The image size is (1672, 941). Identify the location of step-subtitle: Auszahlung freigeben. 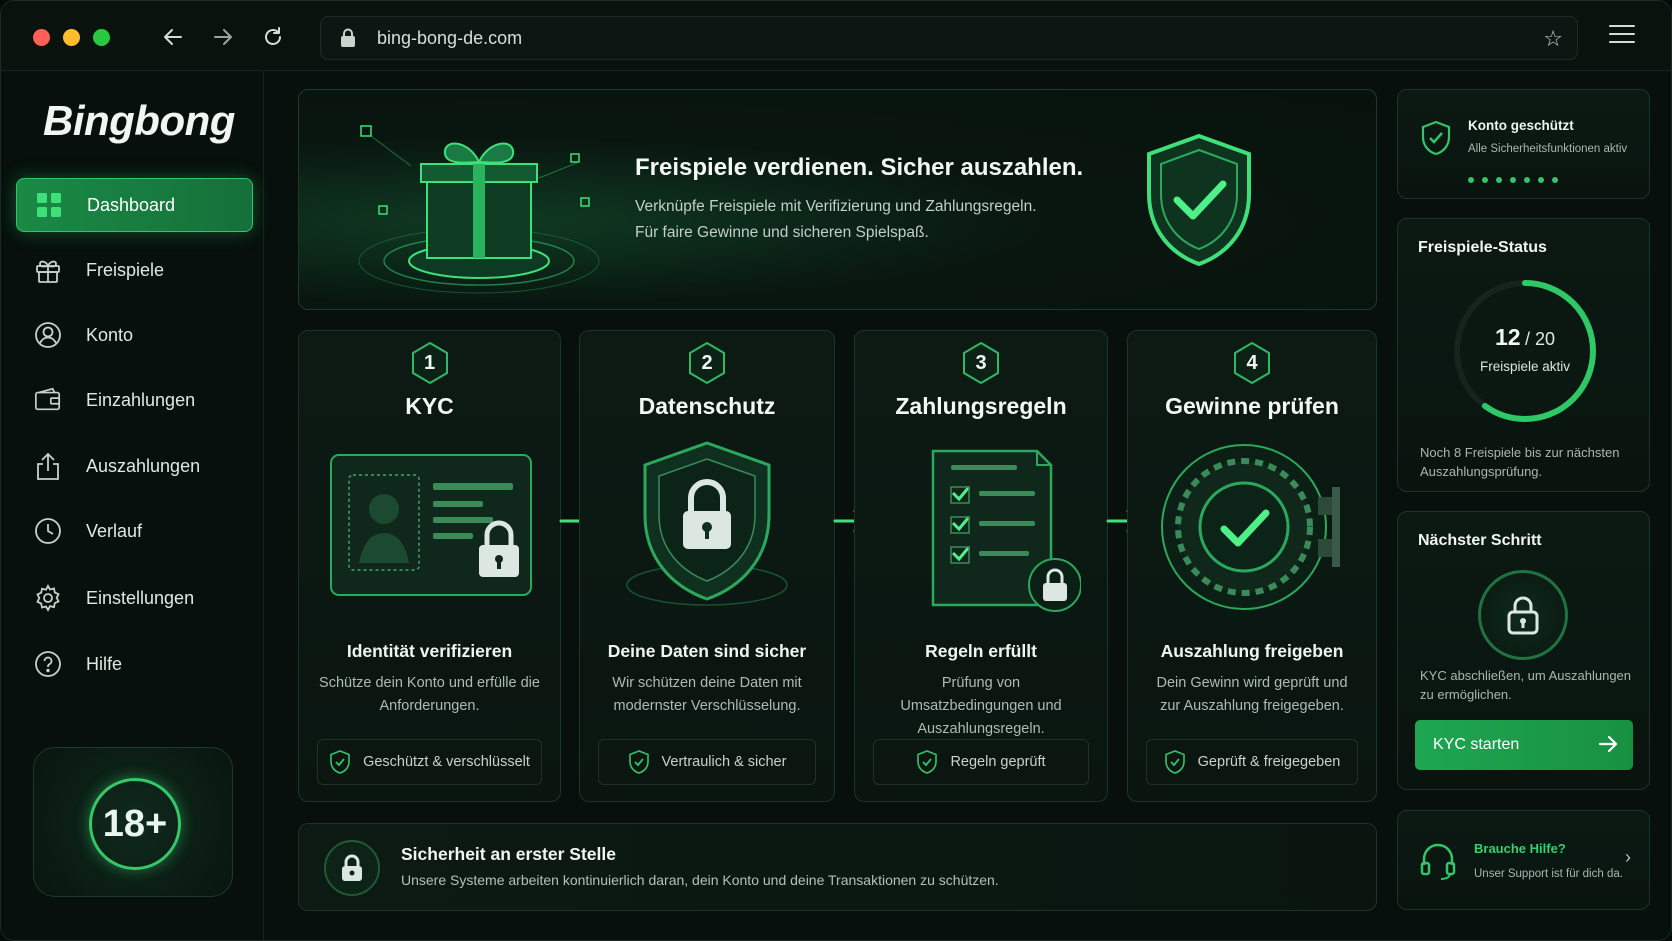
(1252, 651).